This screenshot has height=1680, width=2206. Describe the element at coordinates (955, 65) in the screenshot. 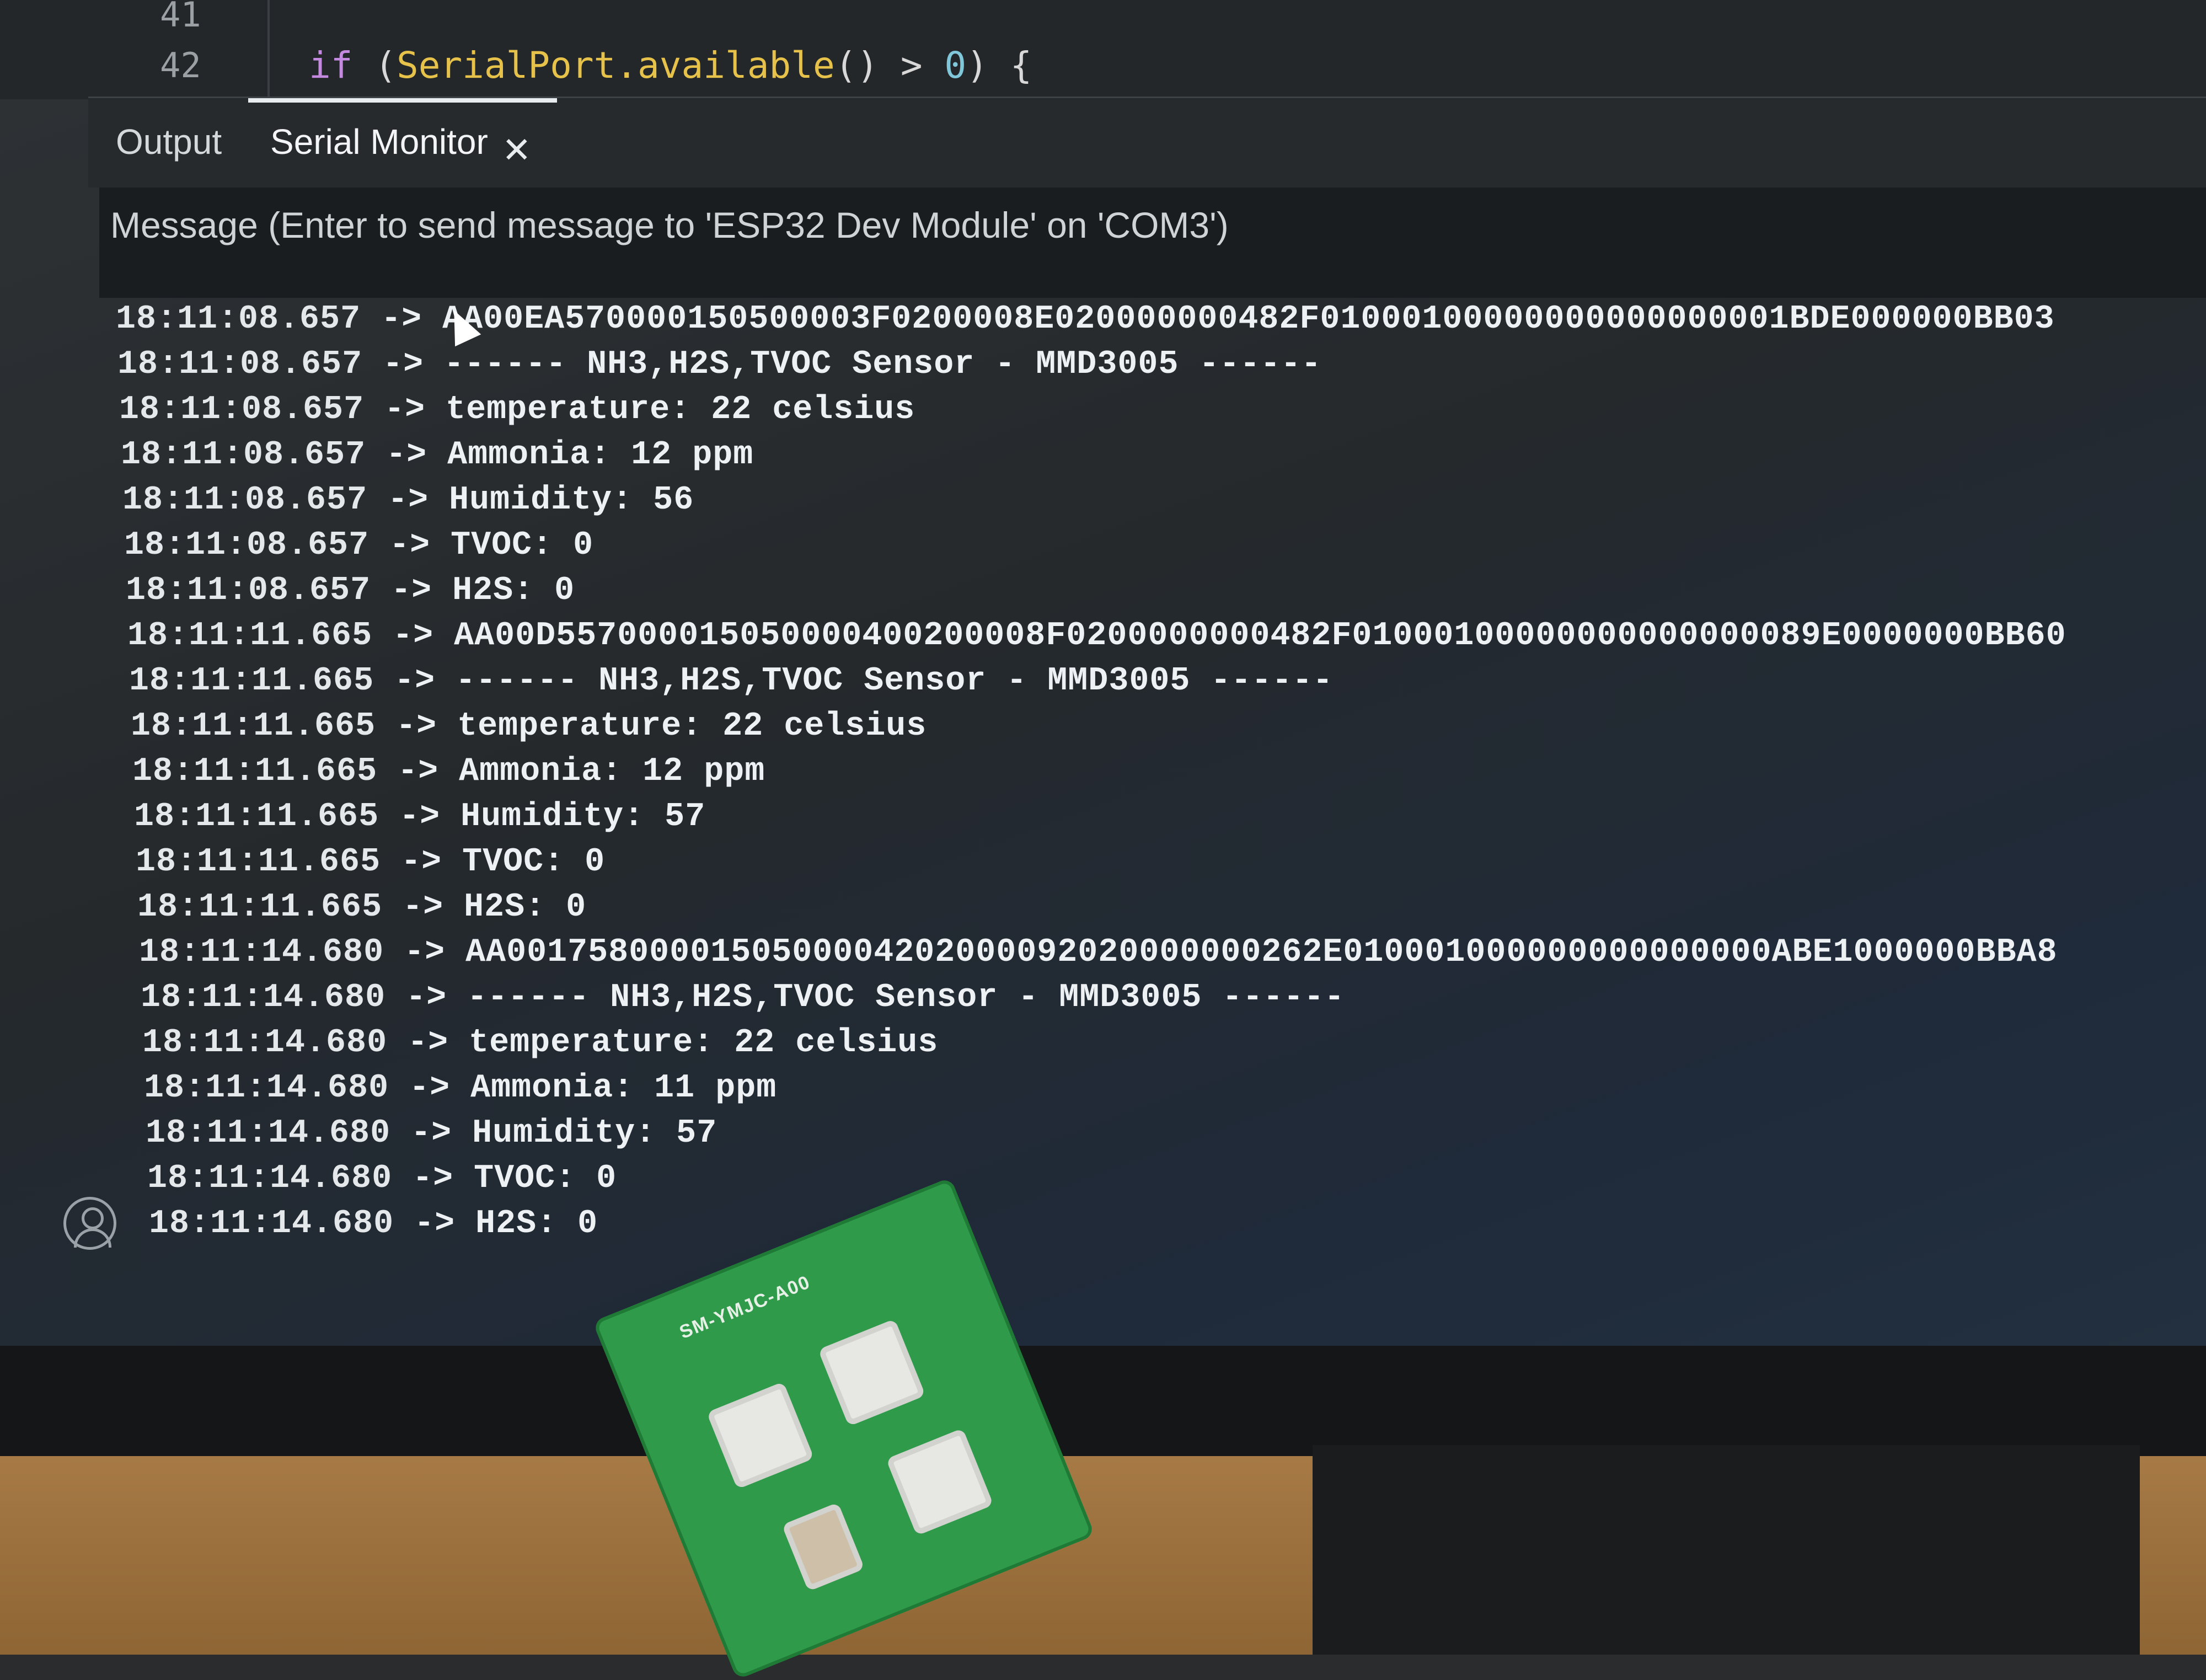

I see `code-number: 0` at that location.